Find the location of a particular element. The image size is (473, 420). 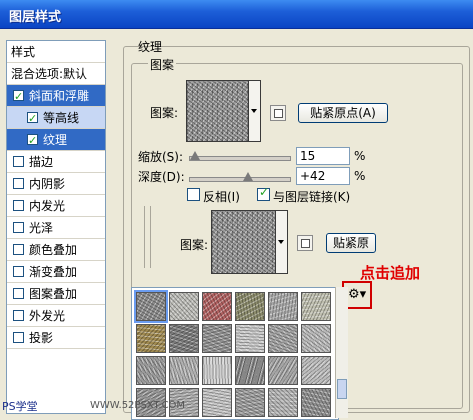

sidebar-item-label: 颜色叠加 is located at coordinates (53, 250).